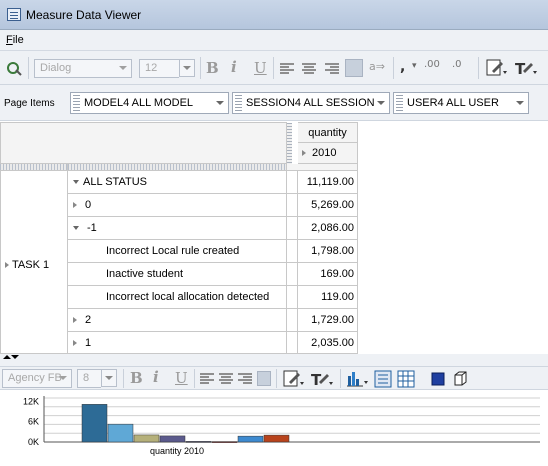  I want to click on chart-italic-button: i, so click(156, 377).